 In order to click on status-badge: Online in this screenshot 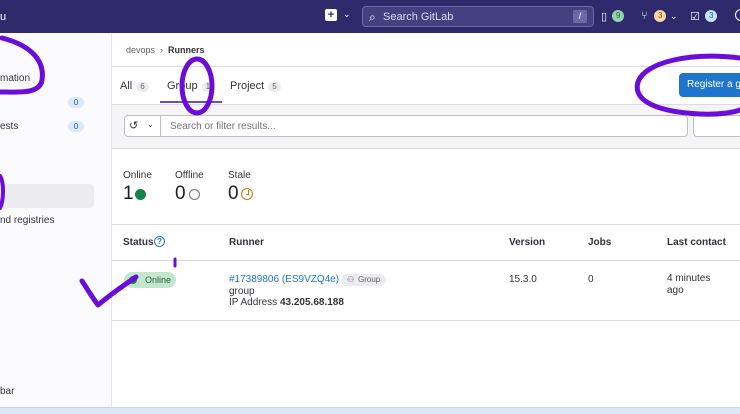, I will do `click(150, 280)`.